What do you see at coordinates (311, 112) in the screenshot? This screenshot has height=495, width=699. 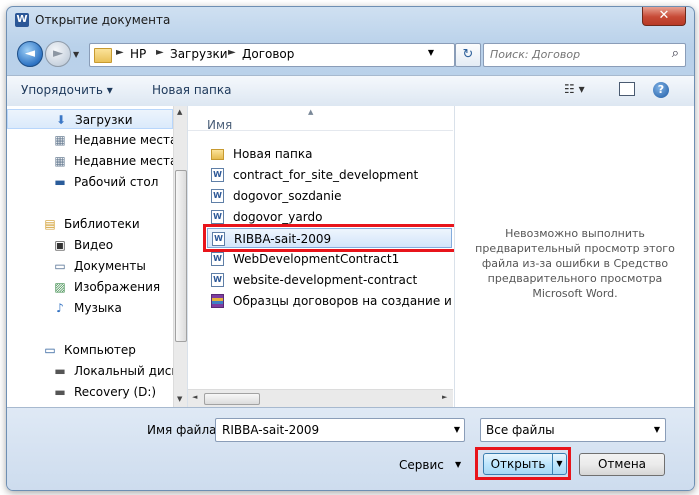 I see `sort-arrow-icon: ▲` at bounding box center [311, 112].